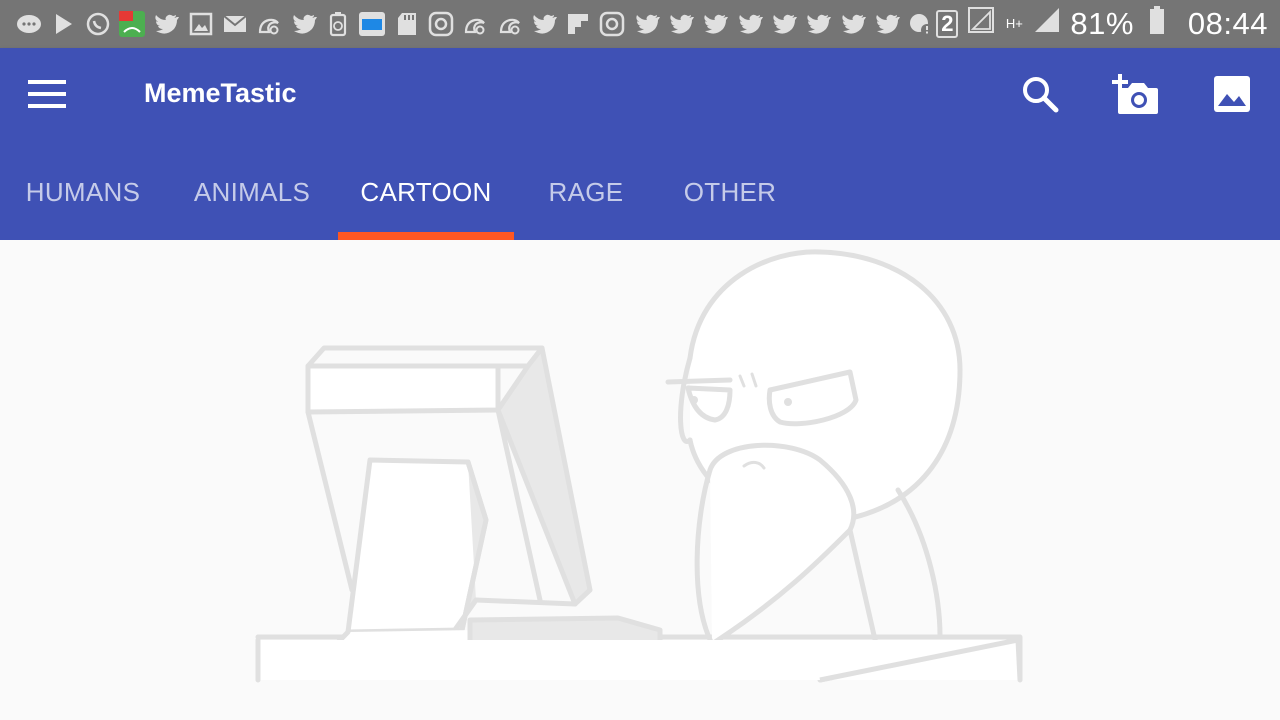 The height and width of the screenshot is (720, 1280). What do you see at coordinates (235, 24) in the screenshot?
I see `email-icon` at bounding box center [235, 24].